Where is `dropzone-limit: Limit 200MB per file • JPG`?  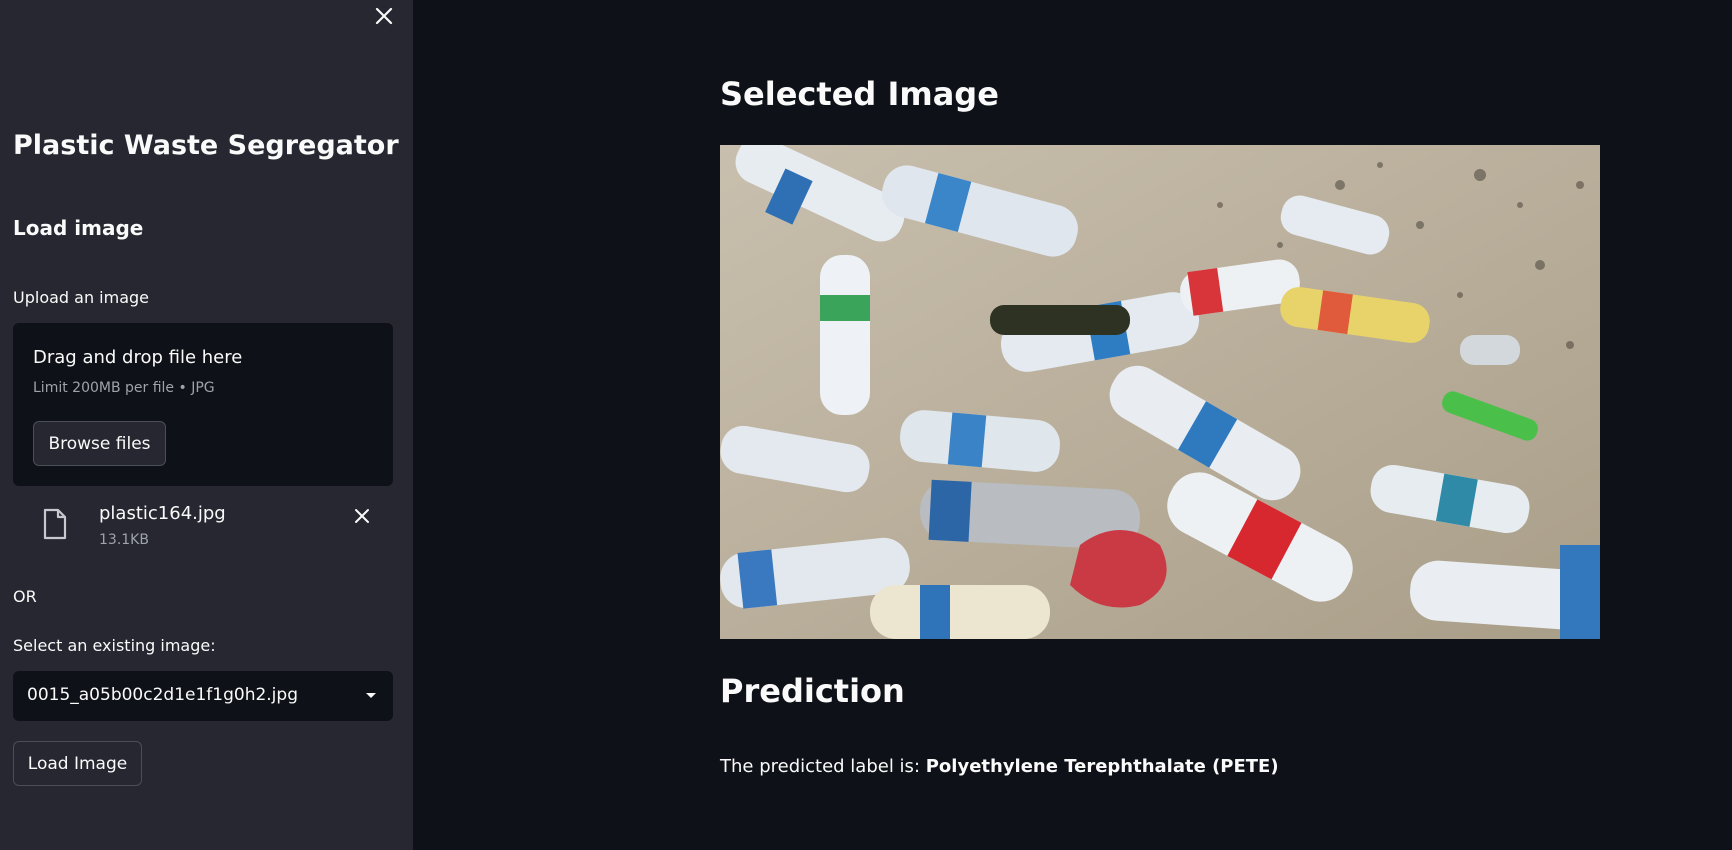
dropzone-limit: Limit 200MB per file • JPG is located at coordinates (124, 388).